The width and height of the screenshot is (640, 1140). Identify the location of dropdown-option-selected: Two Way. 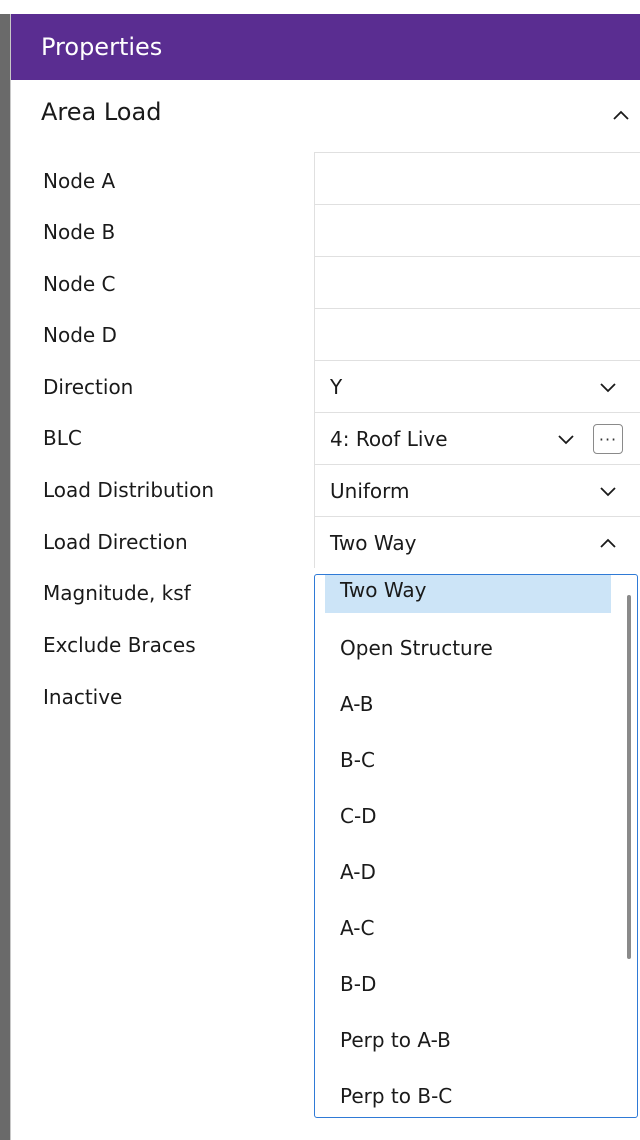
(468, 594).